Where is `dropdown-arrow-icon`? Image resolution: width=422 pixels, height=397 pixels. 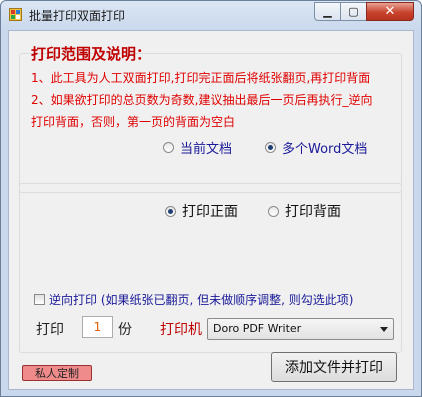
dropdown-arrow-icon is located at coordinates (384, 329).